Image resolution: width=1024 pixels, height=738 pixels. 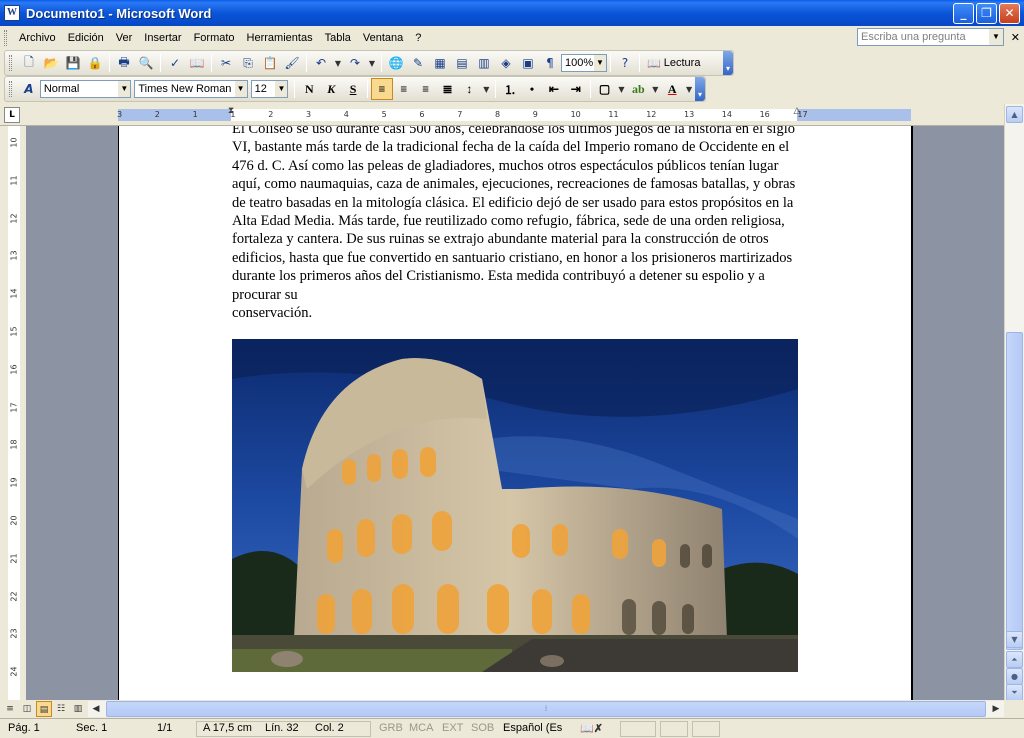 What do you see at coordinates (448, 89) in the screenshot?
I see `justify-icon: ≣` at bounding box center [448, 89].